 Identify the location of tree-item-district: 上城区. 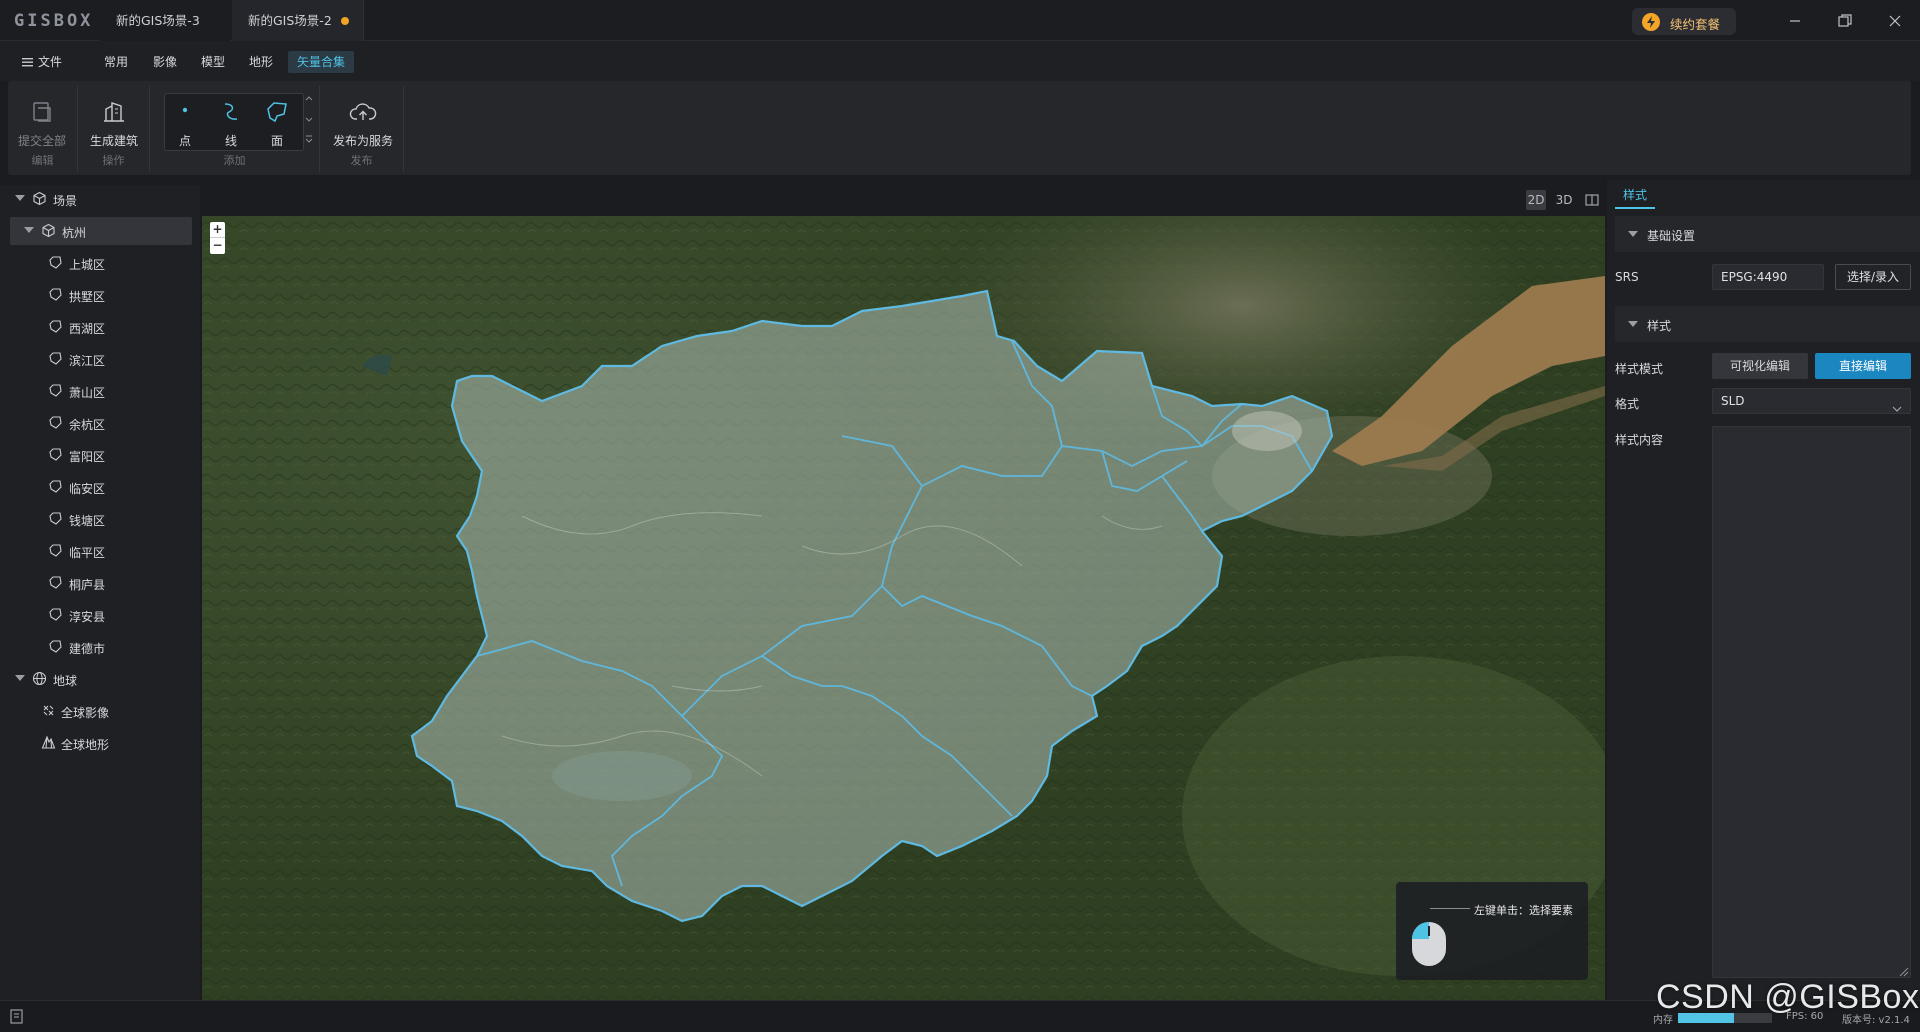
(96, 263).